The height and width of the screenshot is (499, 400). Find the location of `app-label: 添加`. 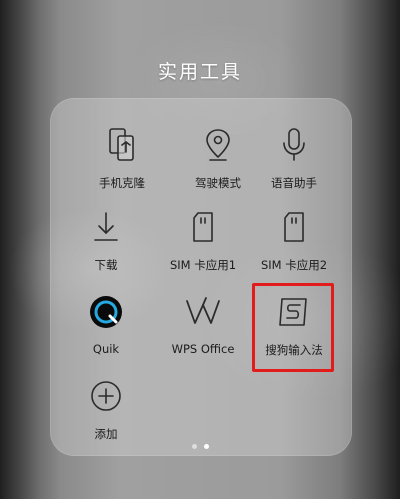

app-label: 添加 is located at coordinates (106, 434).